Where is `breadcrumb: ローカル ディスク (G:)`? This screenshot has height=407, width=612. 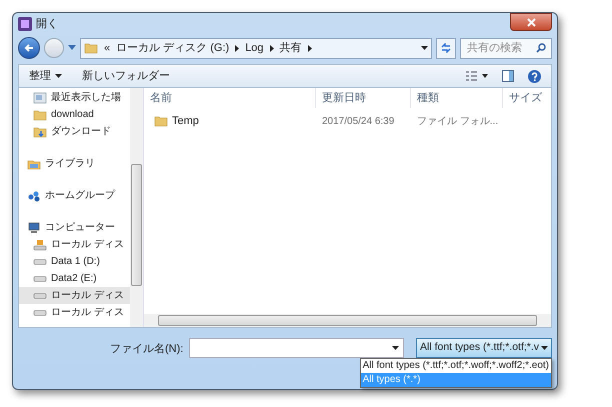
breadcrumb: ローカル ディスク (G:) is located at coordinates (173, 48).